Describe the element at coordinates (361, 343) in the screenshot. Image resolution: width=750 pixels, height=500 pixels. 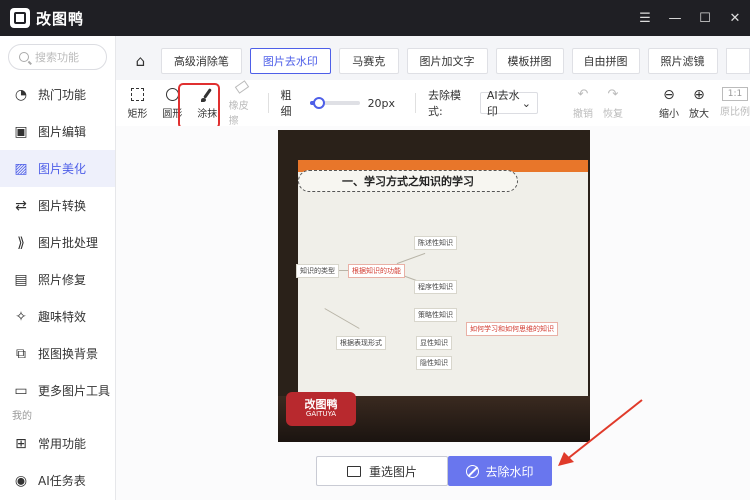
I see `mind-map-node: 根据表现形式` at that location.